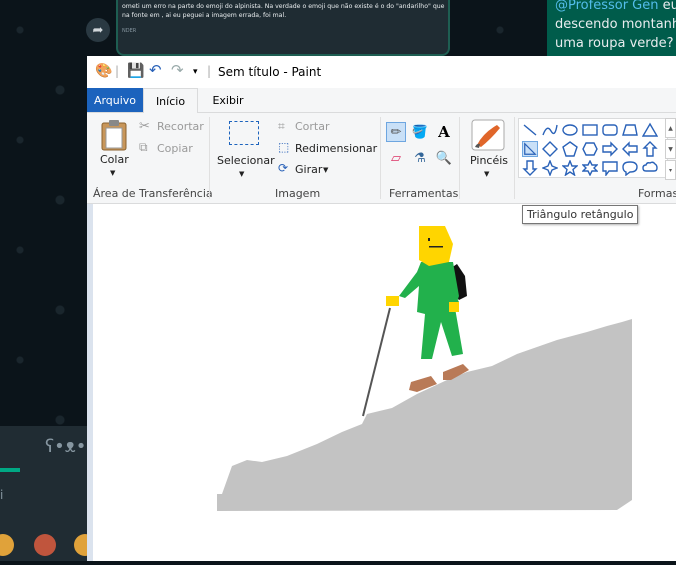 This screenshot has width=676, height=565. What do you see at coordinates (580, 214) in the screenshot?
I see `shape-tooltip: Triângulo retângulo` at bounding box center [580, 214].